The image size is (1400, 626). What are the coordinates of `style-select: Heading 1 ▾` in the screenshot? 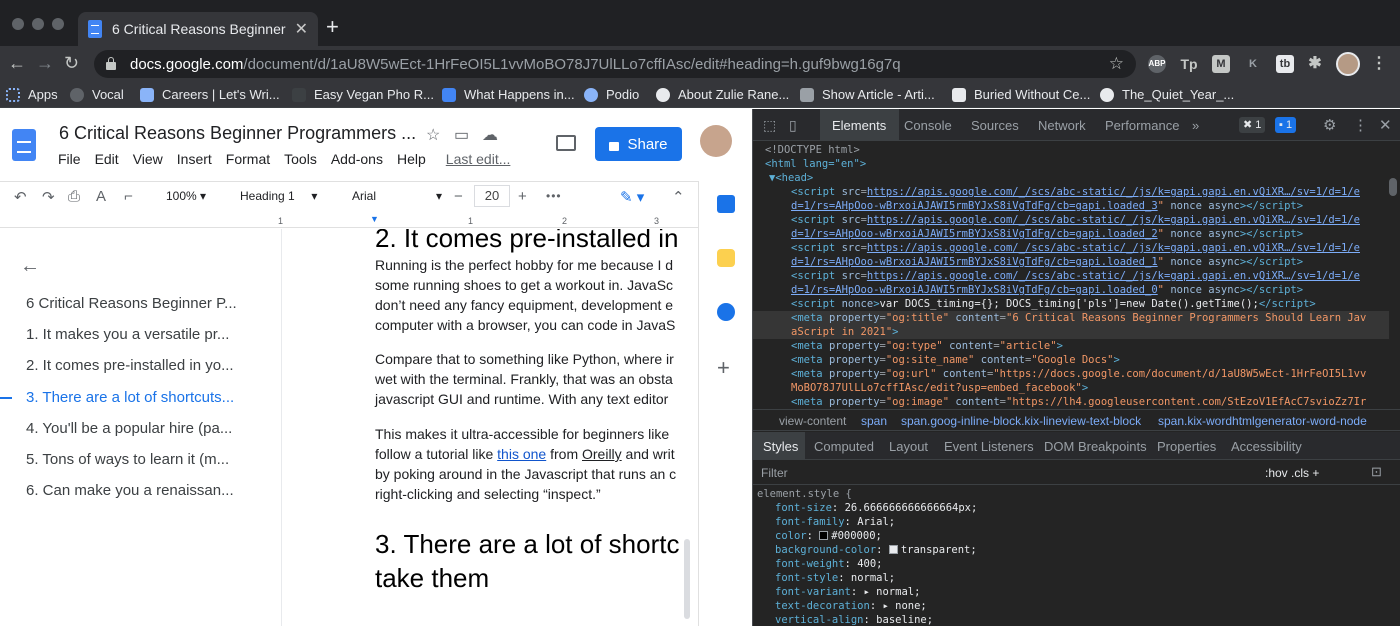 It's located at (278, 196).